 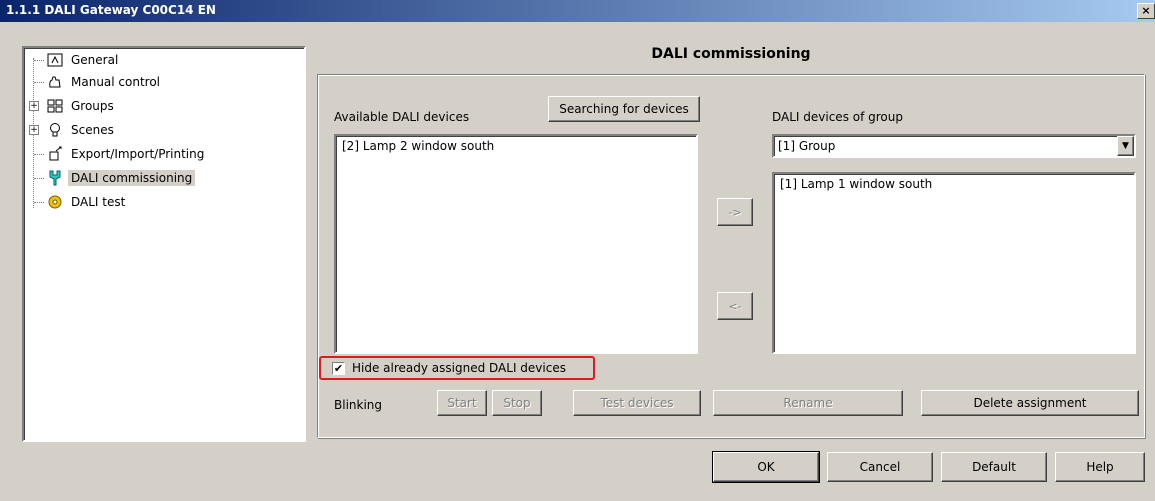 What do you see at coordinates (111, 10) in the screenshot?
I see `window-title: 1.1.1 DALI Gateway C00C14 EN` at bounding box center [111, 10].